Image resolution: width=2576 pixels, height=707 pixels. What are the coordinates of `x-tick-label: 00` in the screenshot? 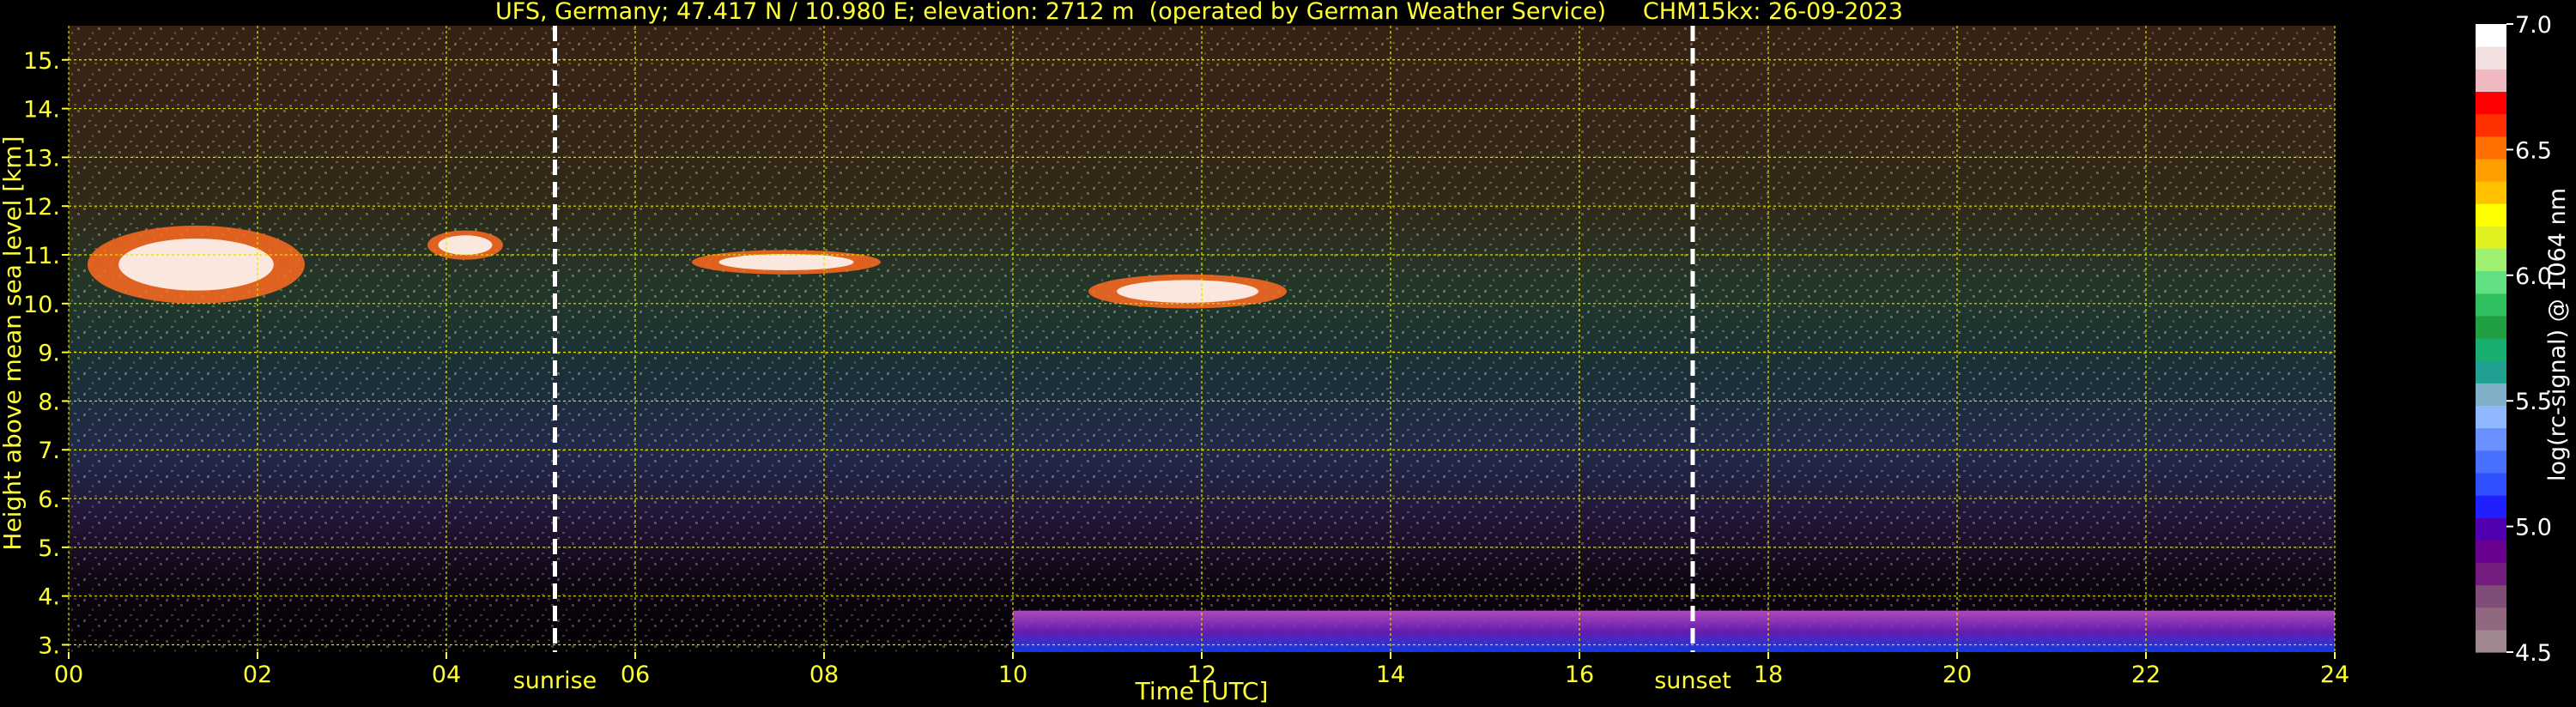 It's located at (68, 675).